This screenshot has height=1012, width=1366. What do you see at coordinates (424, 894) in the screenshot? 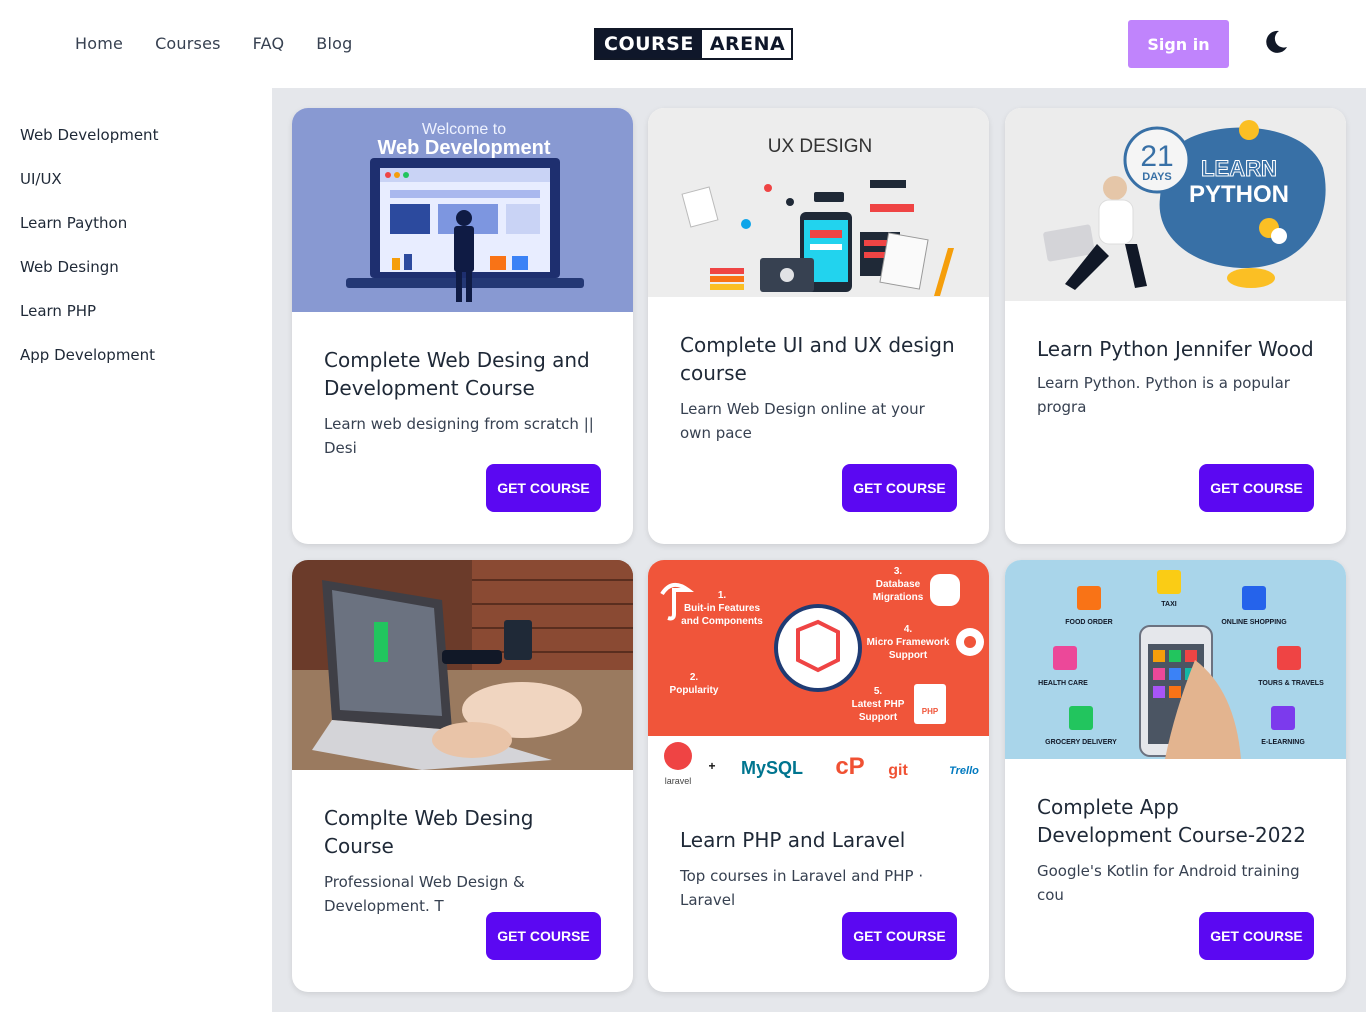
I see `course-description: Professional Web Design & Development. T` at bounding box center [424, 894].